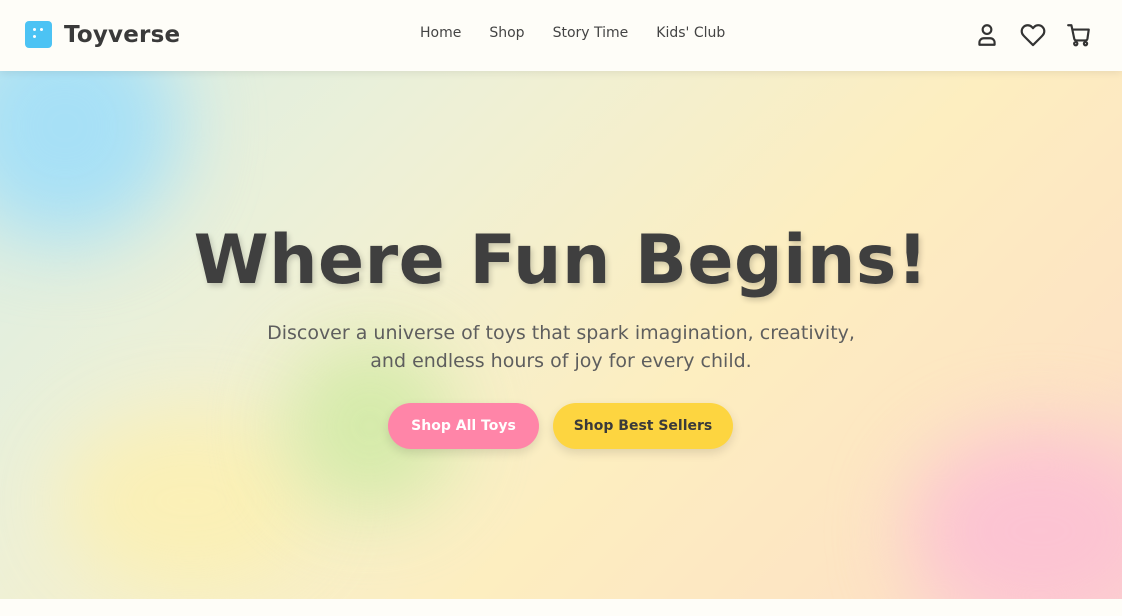 The width and height of the screenshot is (1122, 616). I want to click on heart-icon, so click(1033, 35).